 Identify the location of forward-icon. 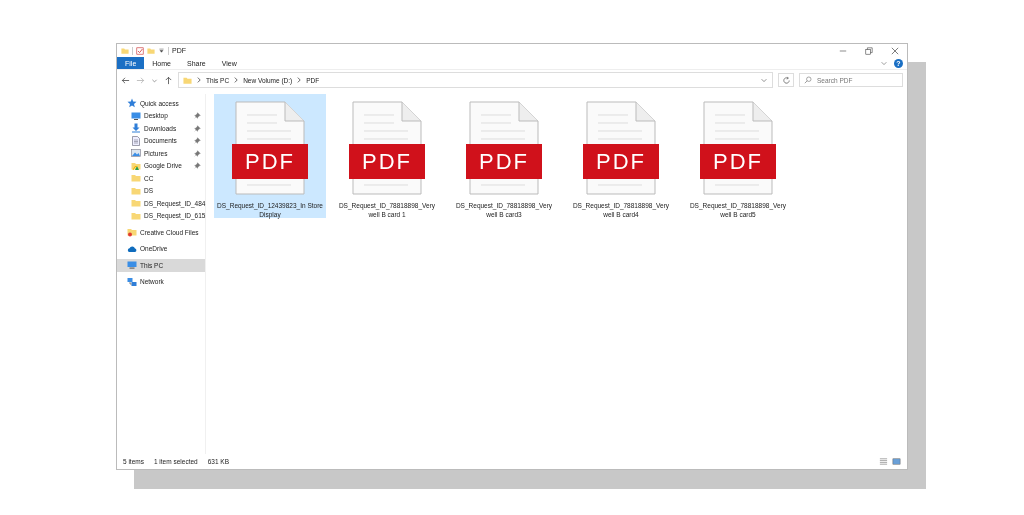
(140, 80).